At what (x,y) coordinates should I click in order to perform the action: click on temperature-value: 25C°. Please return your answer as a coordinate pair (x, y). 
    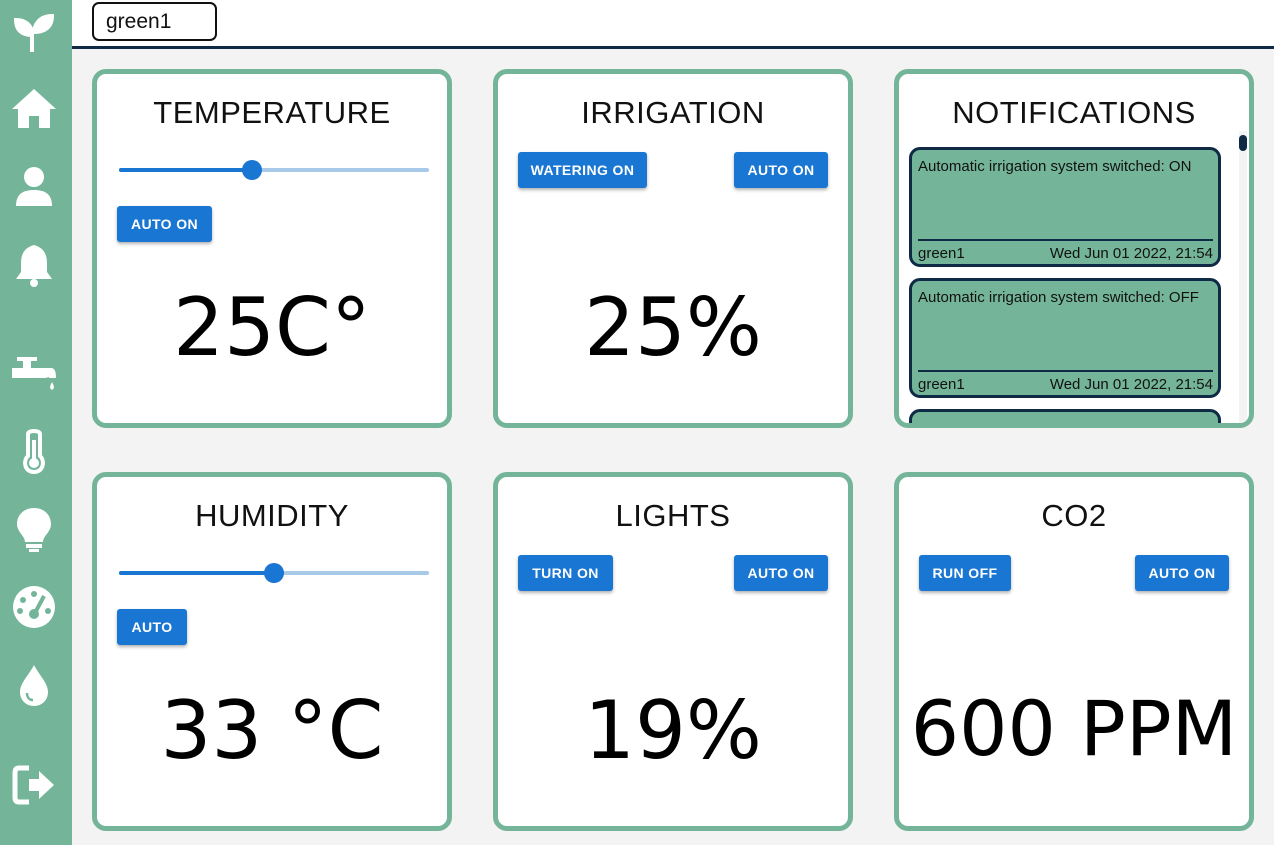
    Looking at the image, I should click on (272, 327).